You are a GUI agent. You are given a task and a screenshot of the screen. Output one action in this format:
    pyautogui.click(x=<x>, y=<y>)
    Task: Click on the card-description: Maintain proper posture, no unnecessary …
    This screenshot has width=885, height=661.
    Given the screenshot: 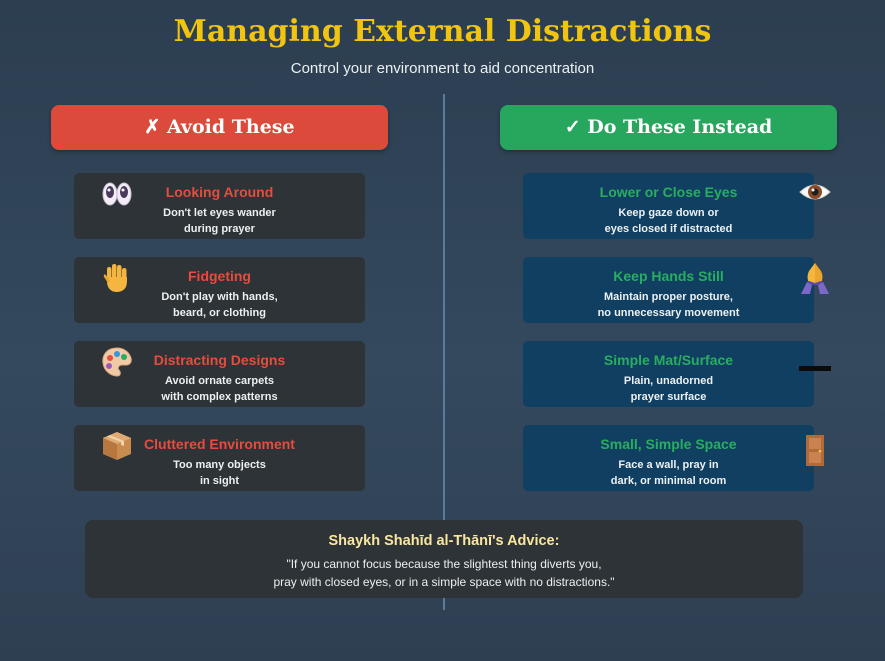 What is the action you would take?
    pyautogui.click(x=668, y=305)
    